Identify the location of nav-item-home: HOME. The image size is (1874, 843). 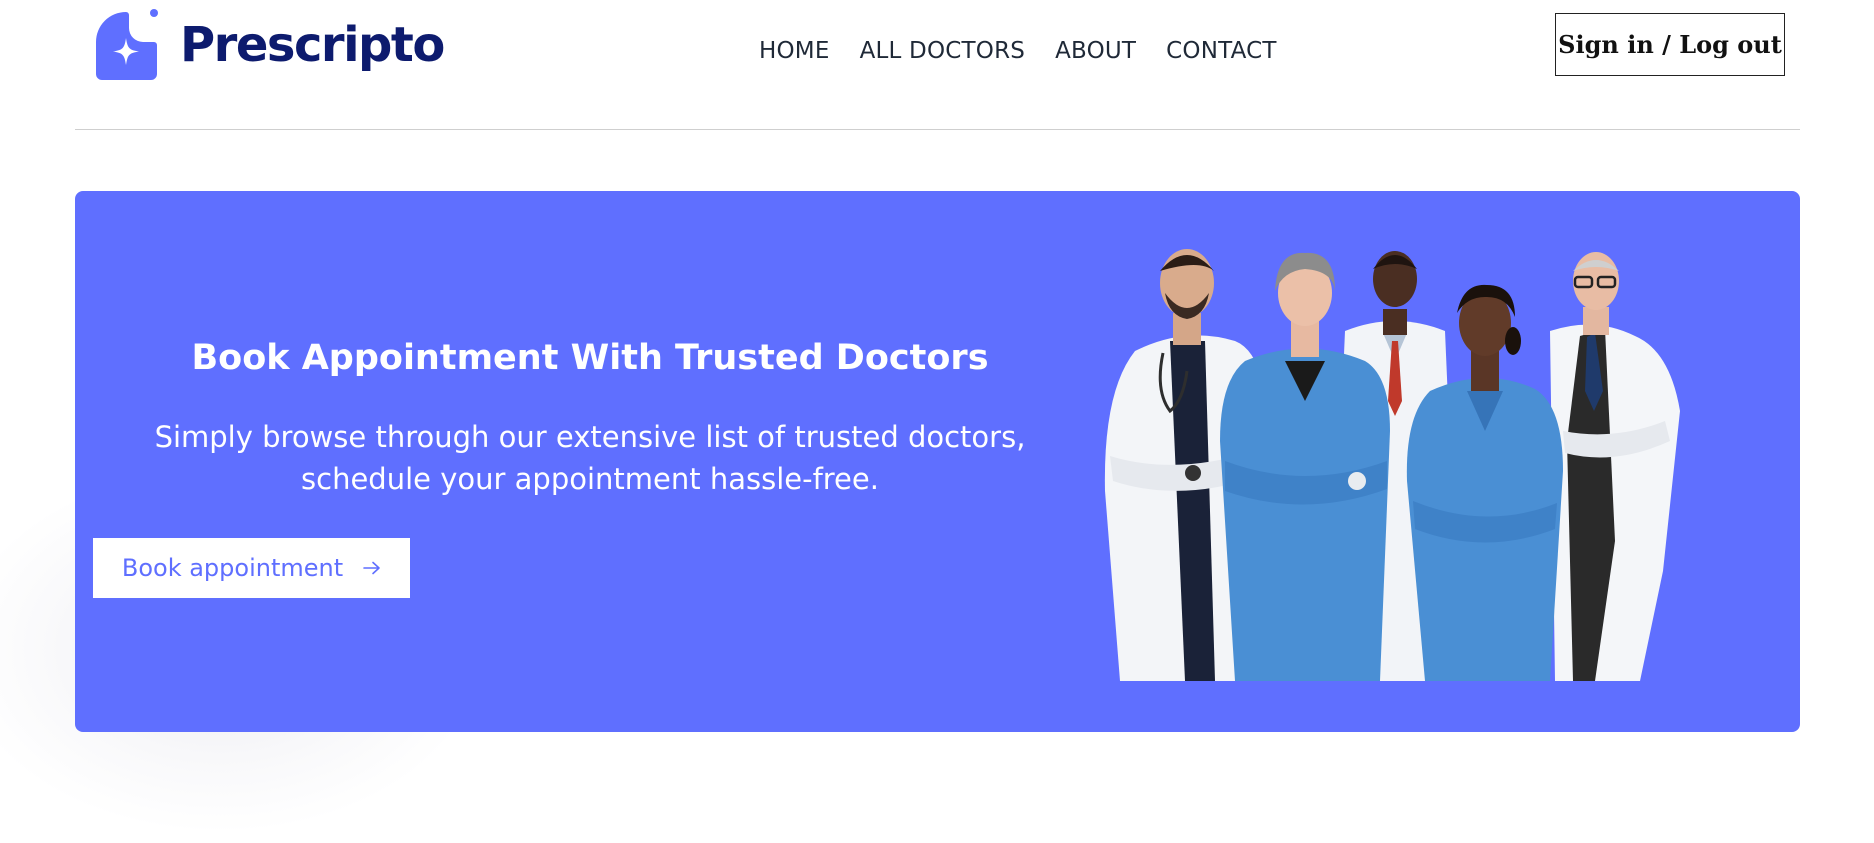
(794, 51).